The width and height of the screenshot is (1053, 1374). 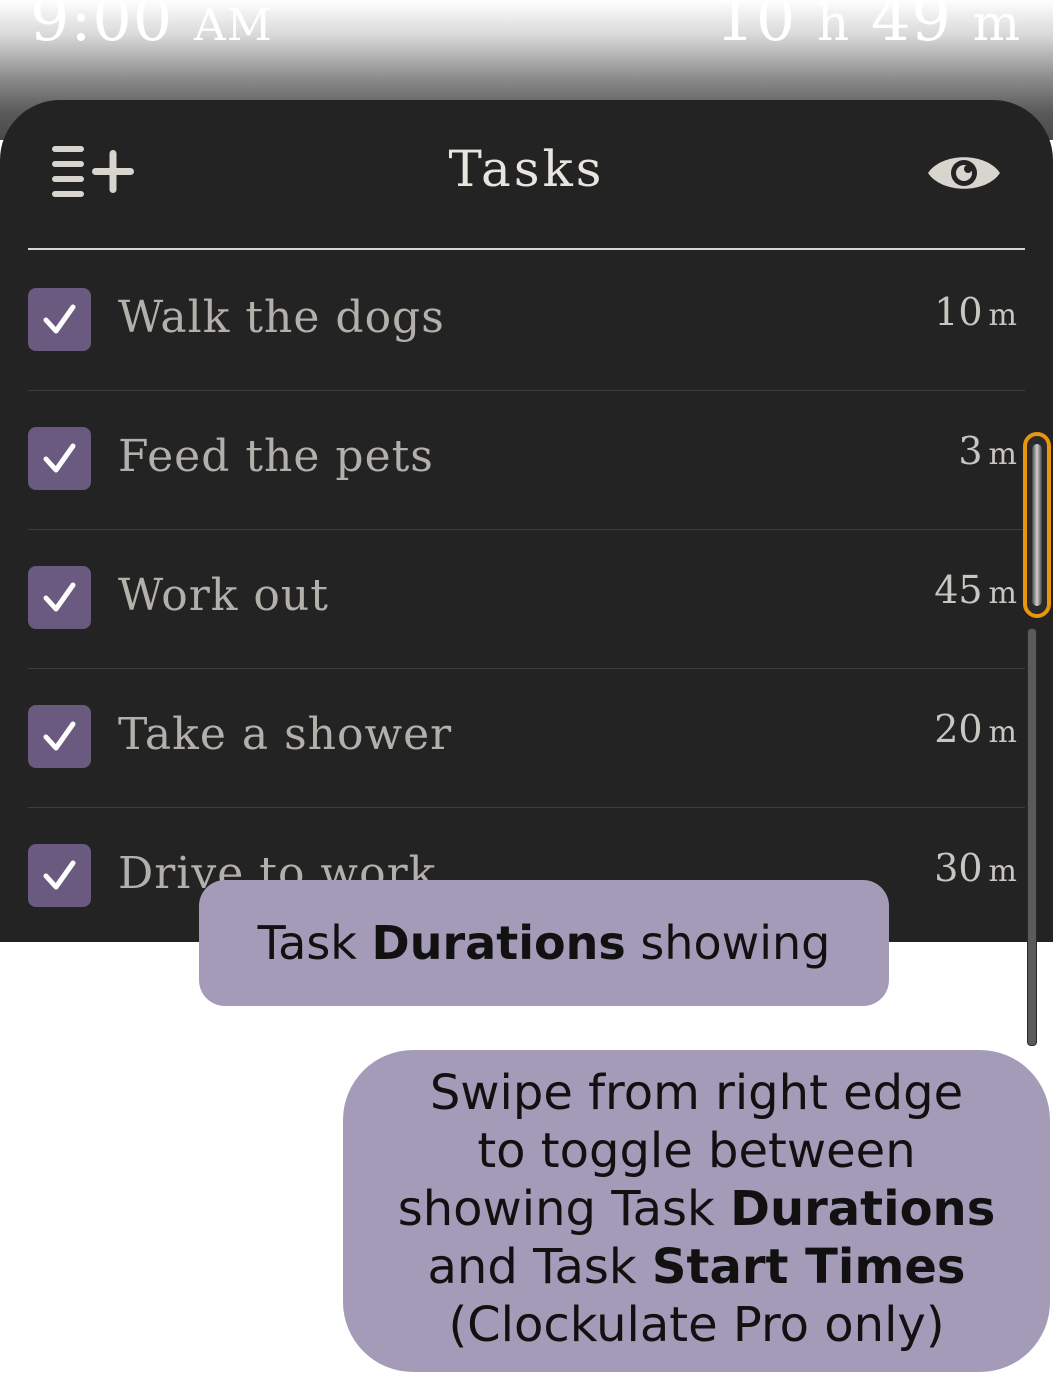 What do you see at coordinates (526, 599) in the screenshot?
I see `task-row: Work out 45 m` at bounding box center [526, 599].